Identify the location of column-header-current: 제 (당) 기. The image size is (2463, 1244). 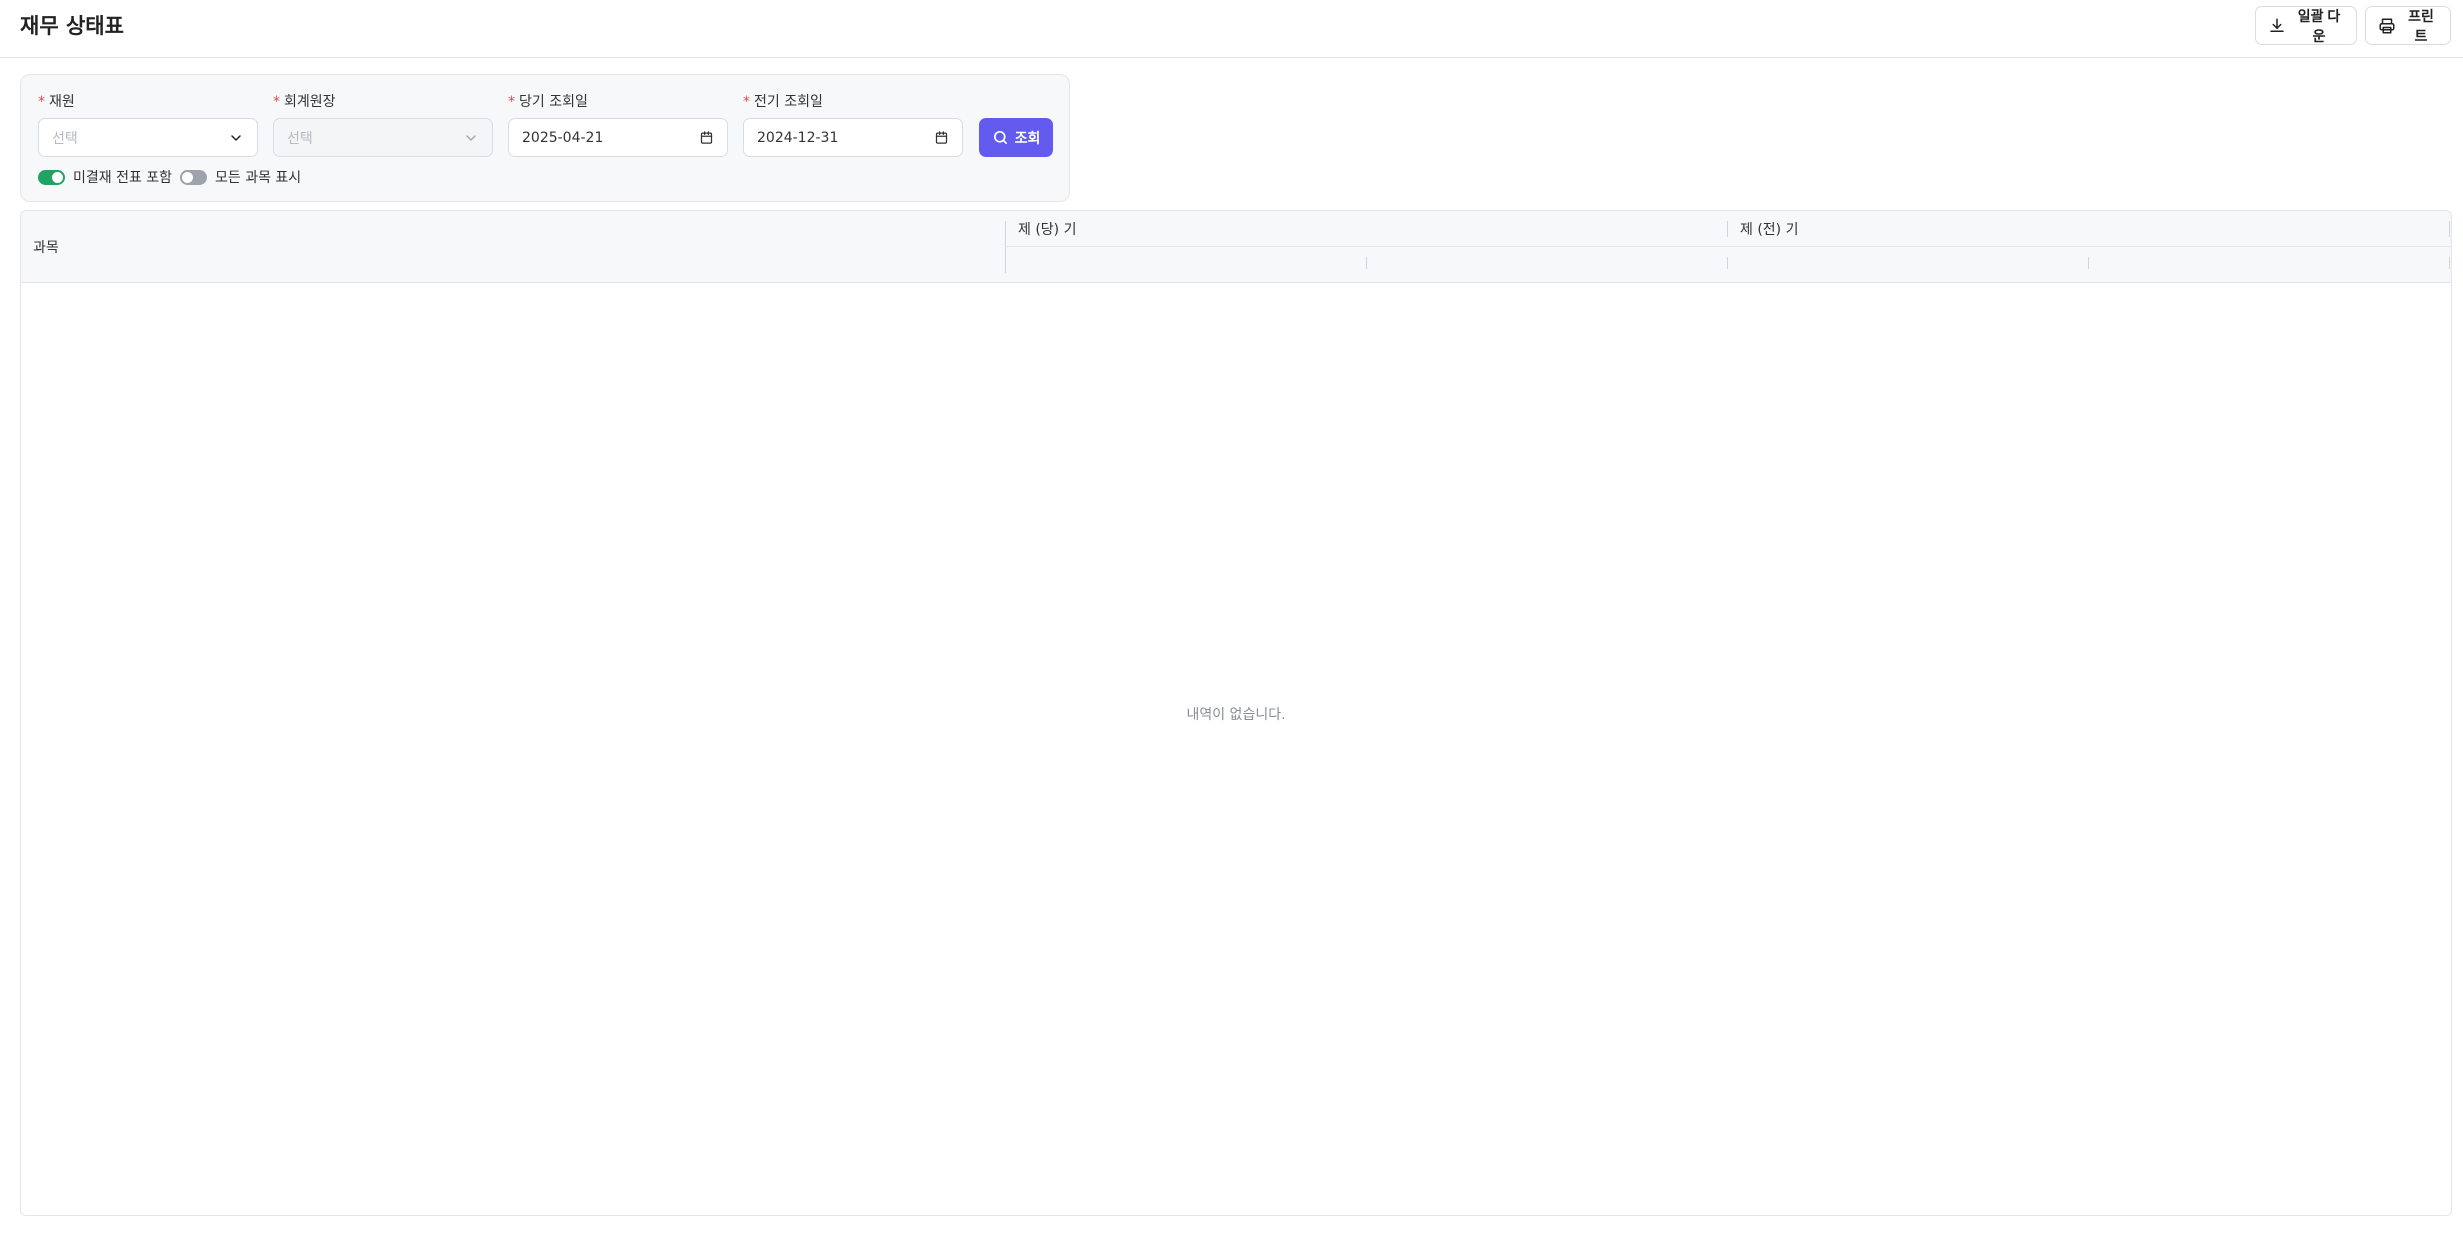
(1047, 229).